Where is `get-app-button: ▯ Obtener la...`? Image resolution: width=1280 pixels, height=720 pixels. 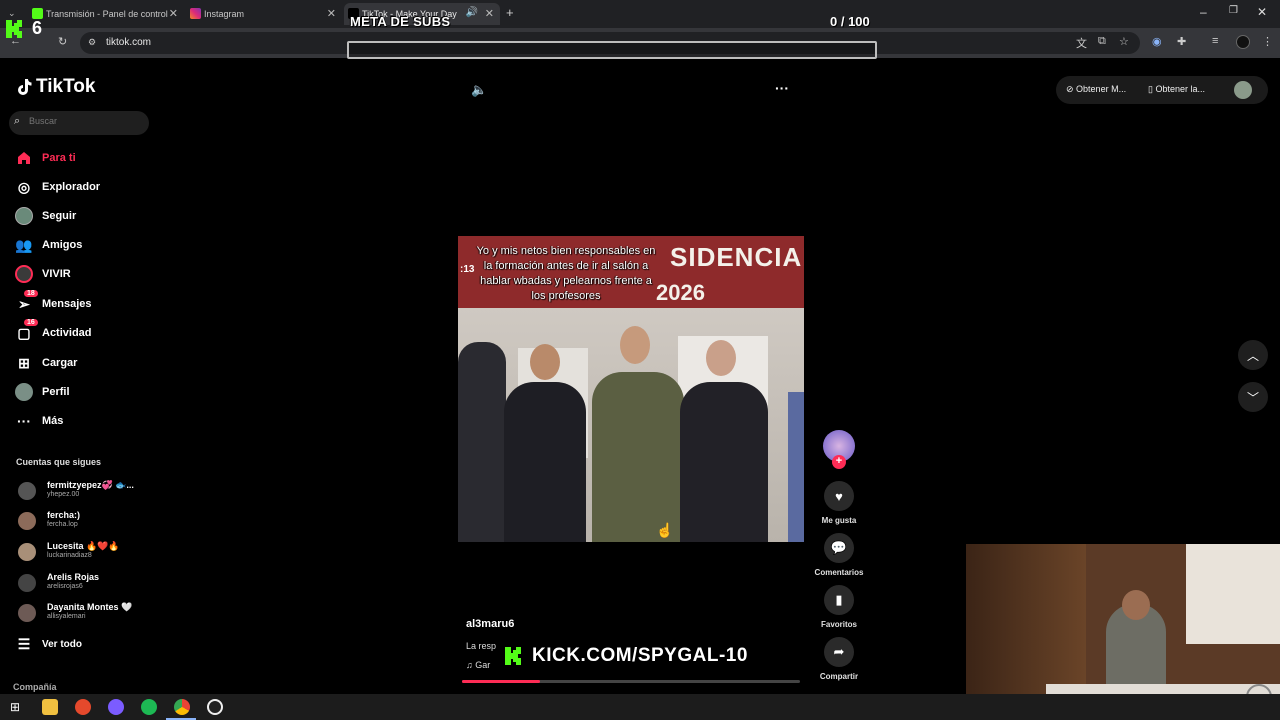
get-app-button: ▯ Obtener la... is located at coordinates (1176, 89).